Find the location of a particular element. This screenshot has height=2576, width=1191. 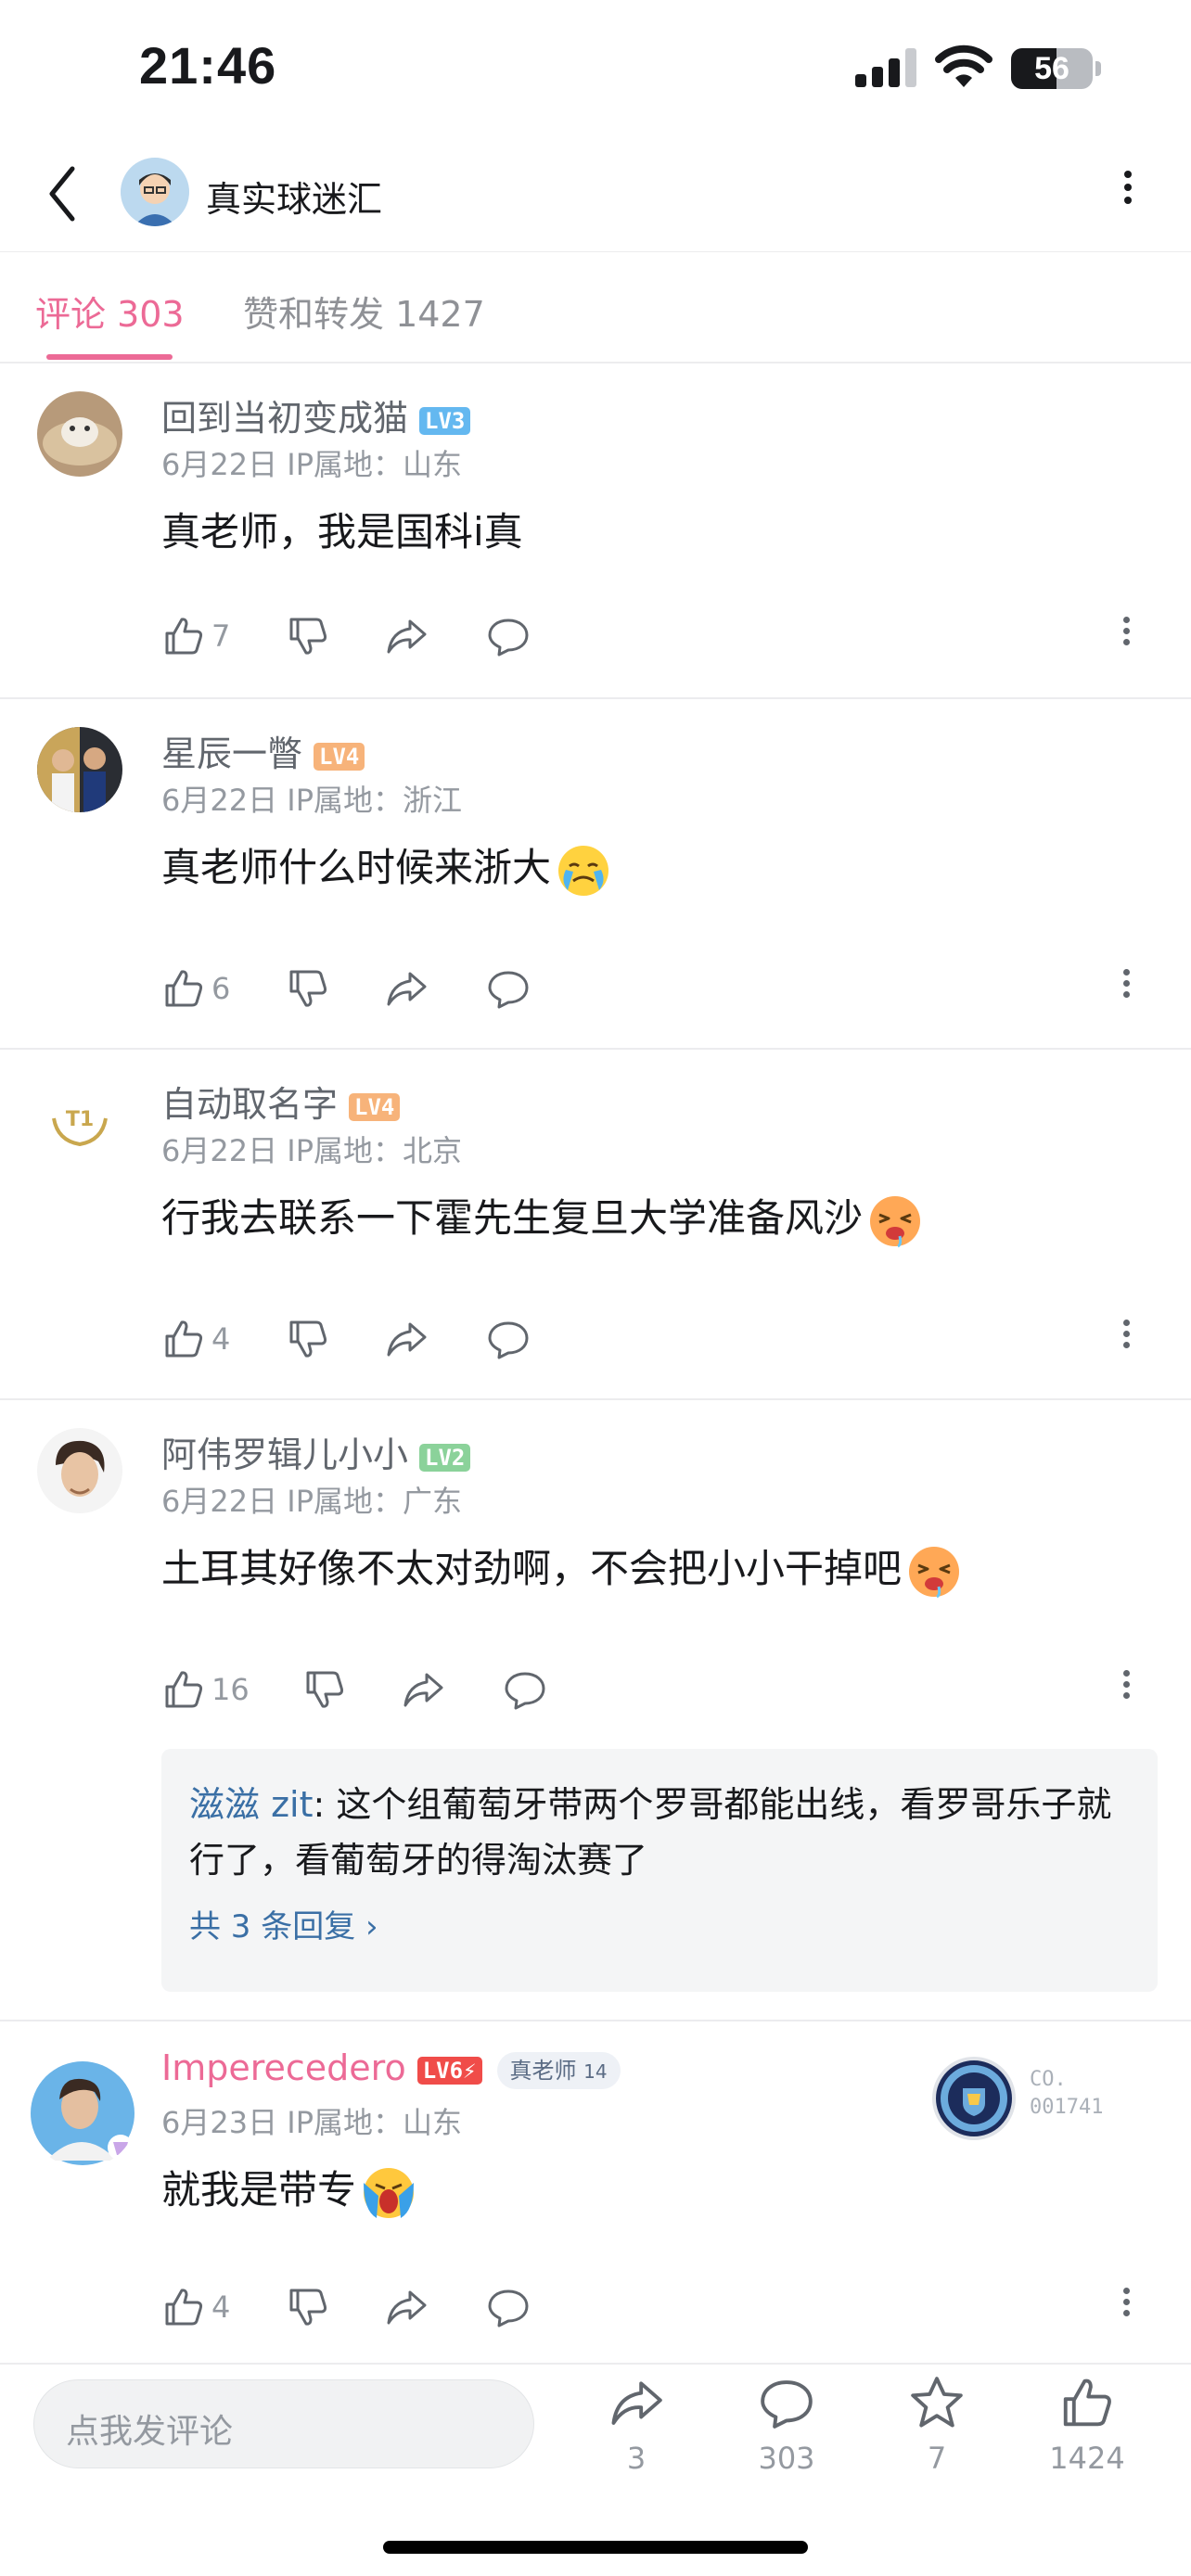

tab-likes-reposts: 赞和转发 1427 is located at coordinates (364, 311).